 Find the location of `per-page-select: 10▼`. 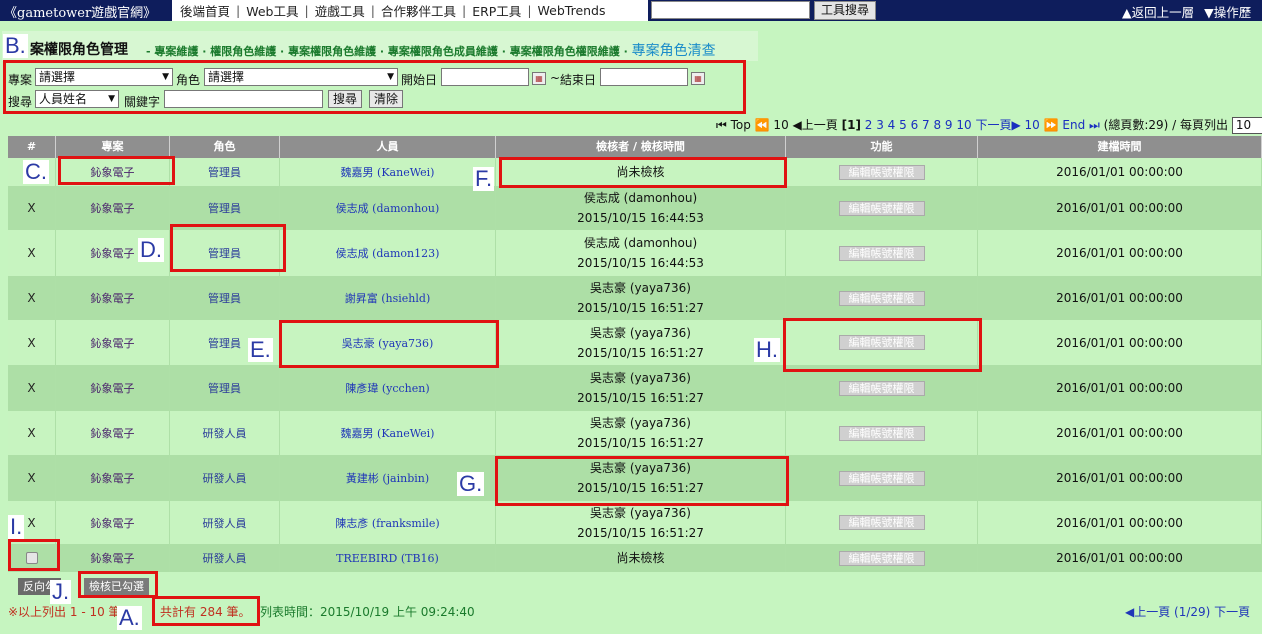

per-page-select: 10▼ is located at coordinates (1246, 125).